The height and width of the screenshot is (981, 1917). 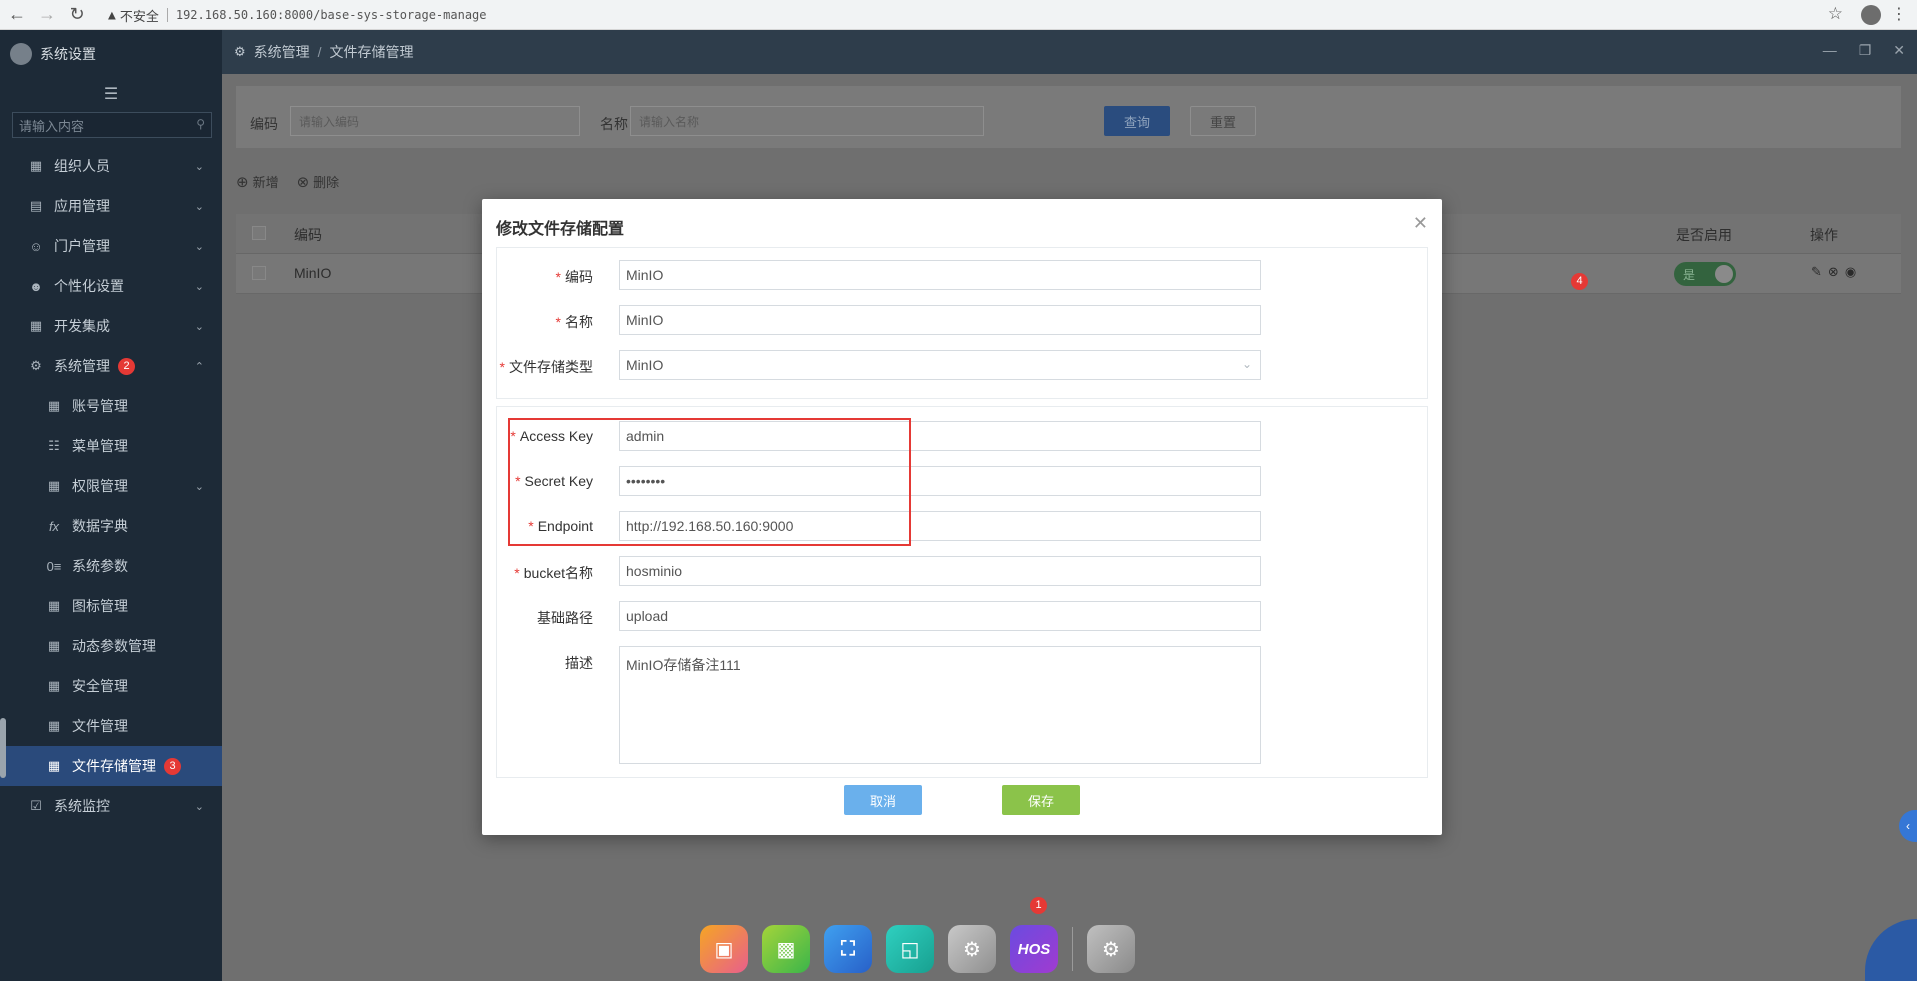 What do you see at coordinates (1816, 272) in the screenshot?
I see `edit-icon: ✎` at bounding box center [1816, 272].